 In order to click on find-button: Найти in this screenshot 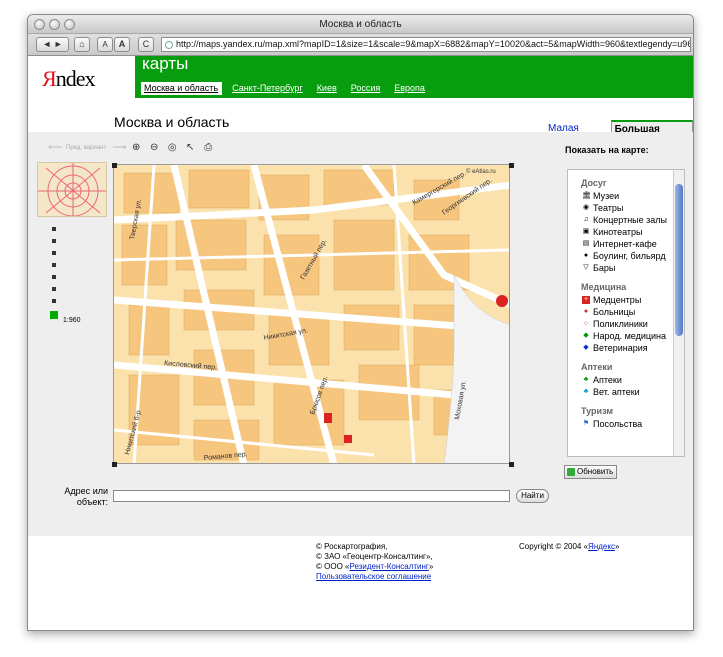, I will do `click(532, 496)`.